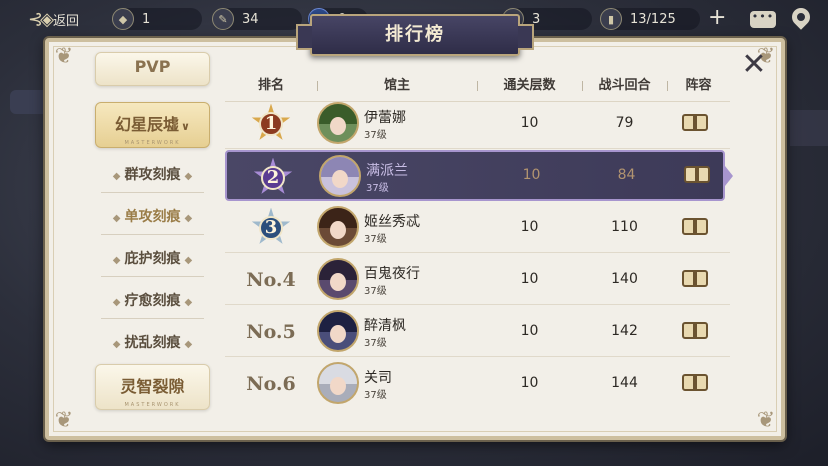 The image size is (828, 466). Describe the element at coordinates (624, 227) in the screenshot. I see `rounds-value: 110` at that location.